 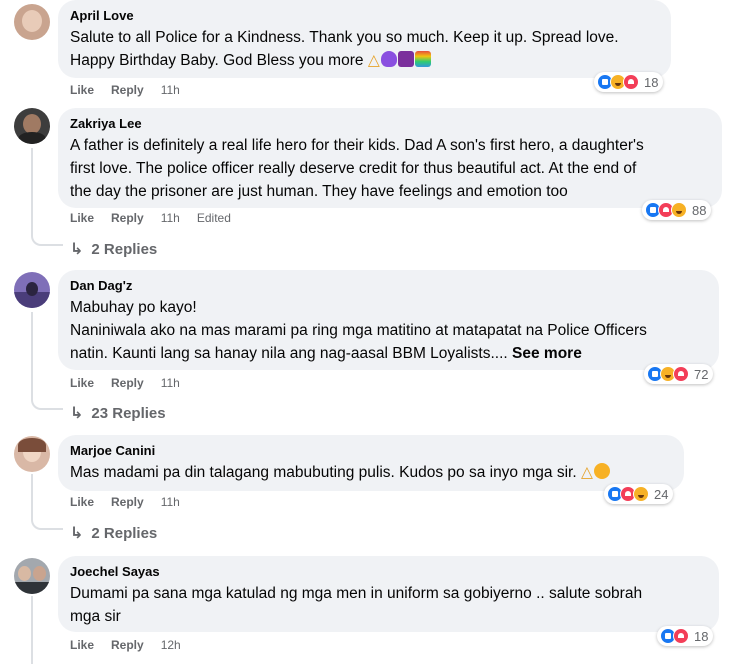 I want to click on reaction-summary: 72, so click(x=679, y=374).